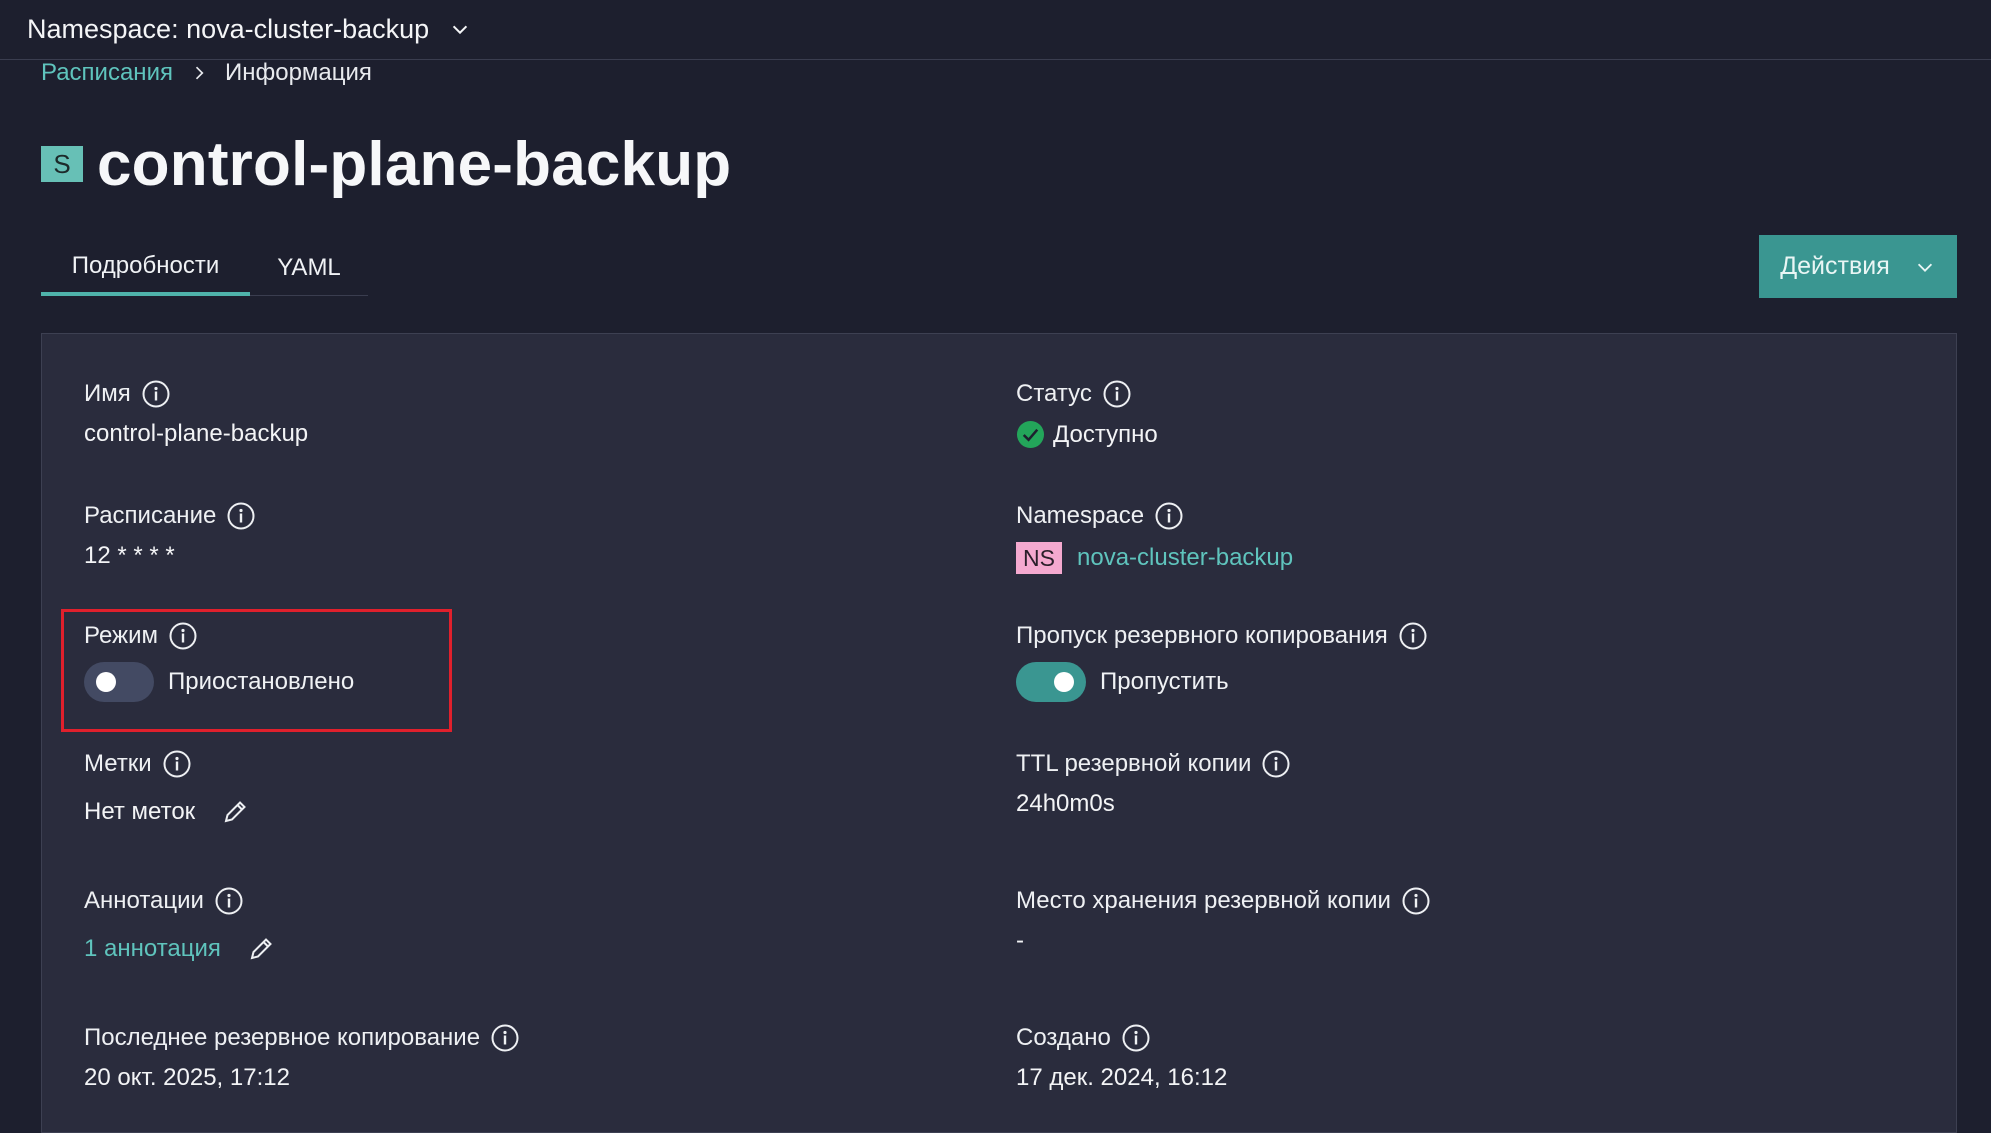 This screenshot has height=1133, width=1991. Describe the element at coordinates (1134, 763) in the screenshot. I see `field-ttl-label: TTL резервной копии` at that location.